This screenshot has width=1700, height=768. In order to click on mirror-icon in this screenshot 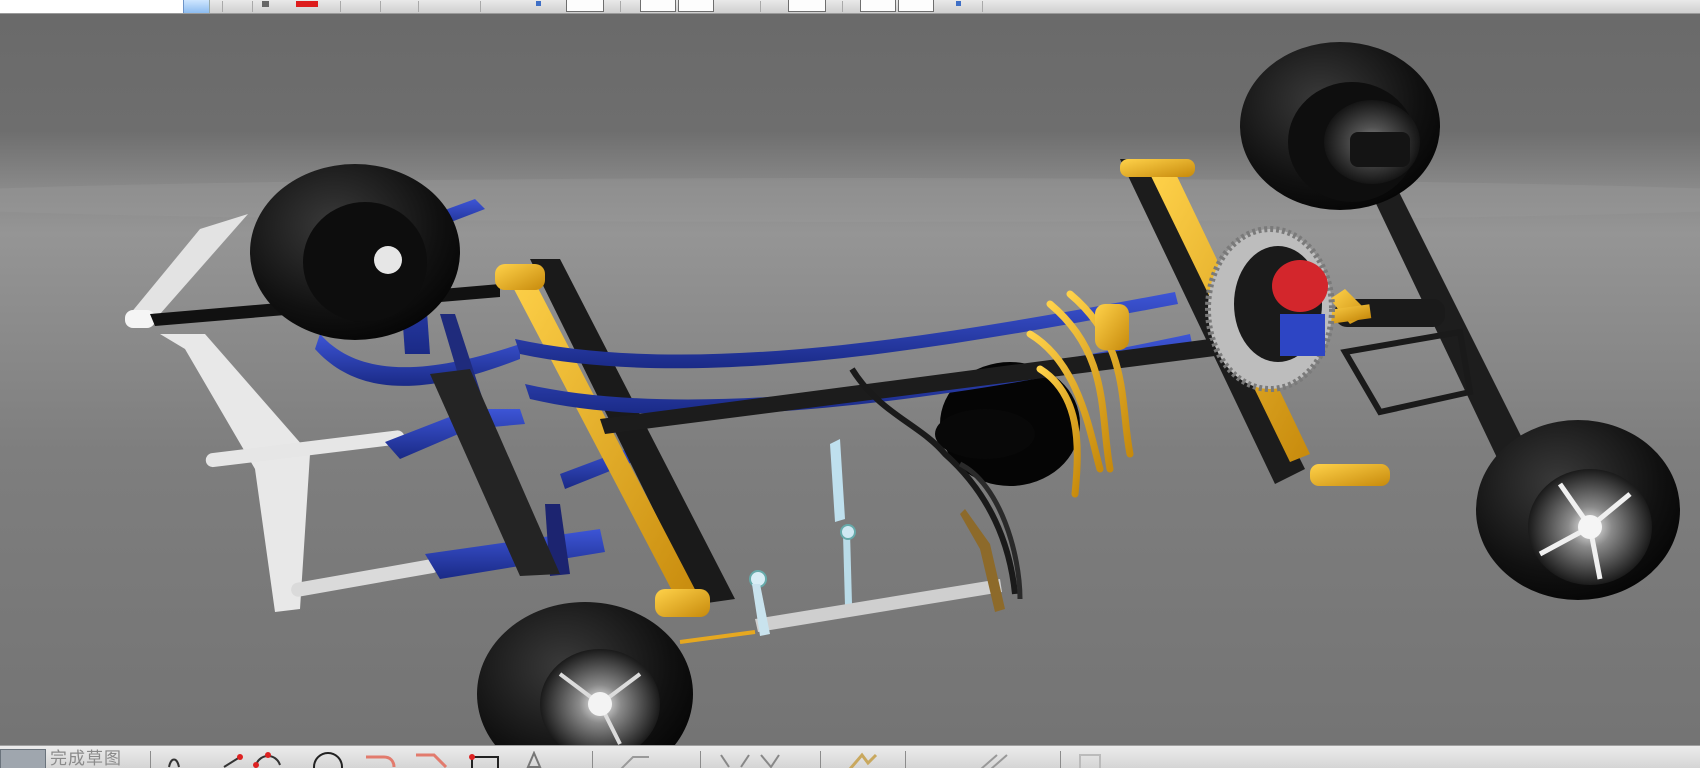, I will do `click(860, 759)`.